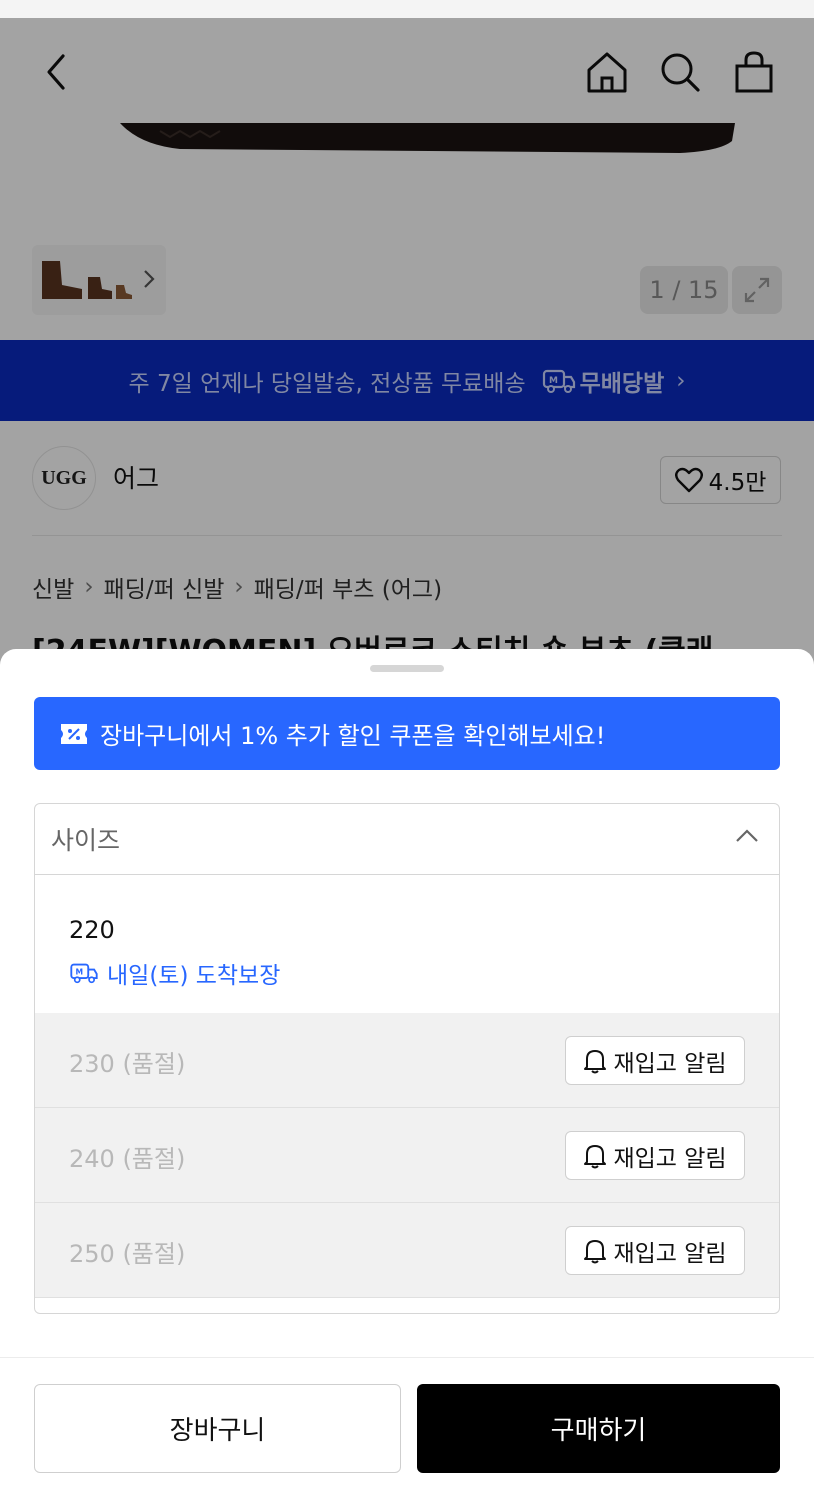 This screenshot has width=814, height=1500. What do you see at coordinates (407, 944) in the screenshot?
I see `size-option-220: 220 M 내일(토) 도착보장` at bounding box center [407, 944].